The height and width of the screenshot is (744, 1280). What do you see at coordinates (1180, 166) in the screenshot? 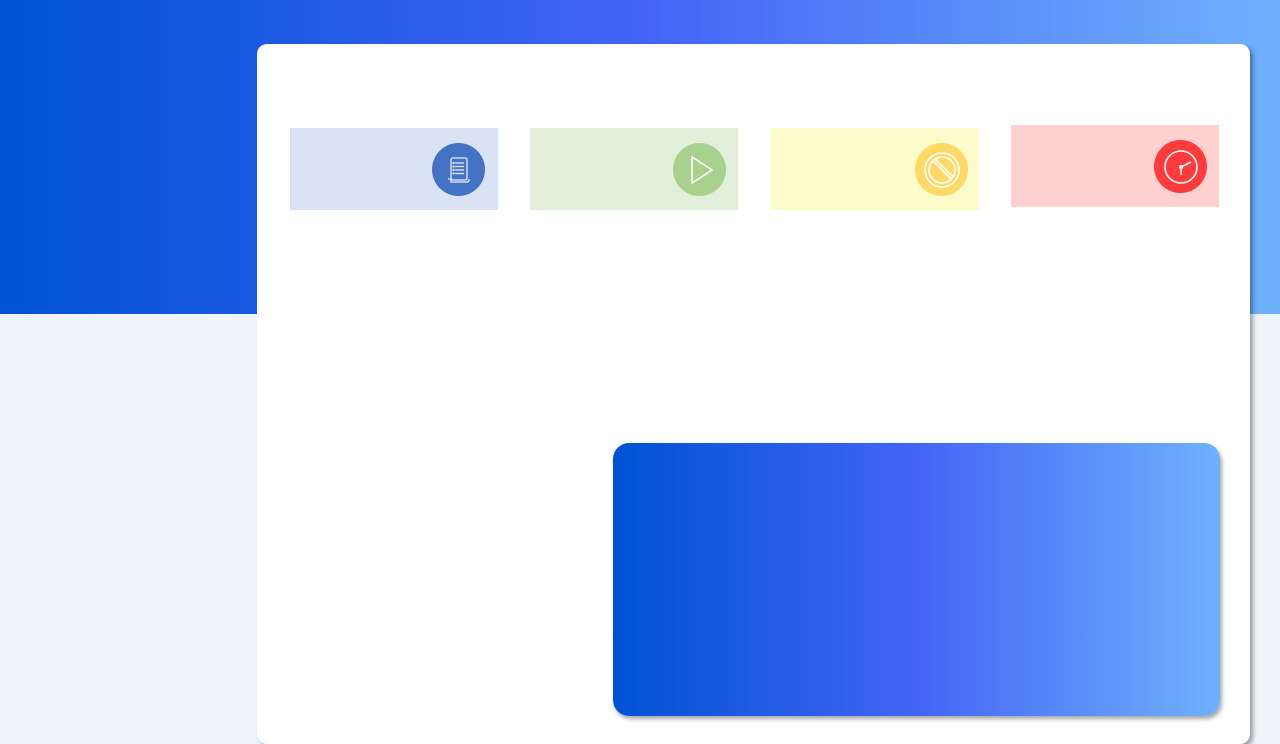
I see `clock-icon` at bounding box center [1180, 166].